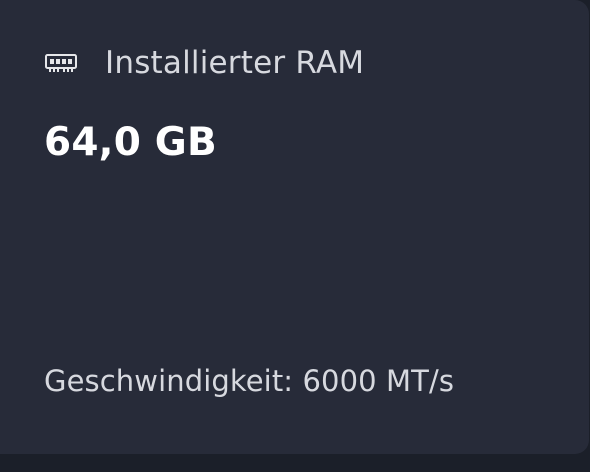 This screenshot has width=590, height=472. I want to click on card-title: Installierter RAM, so click(235, 63).